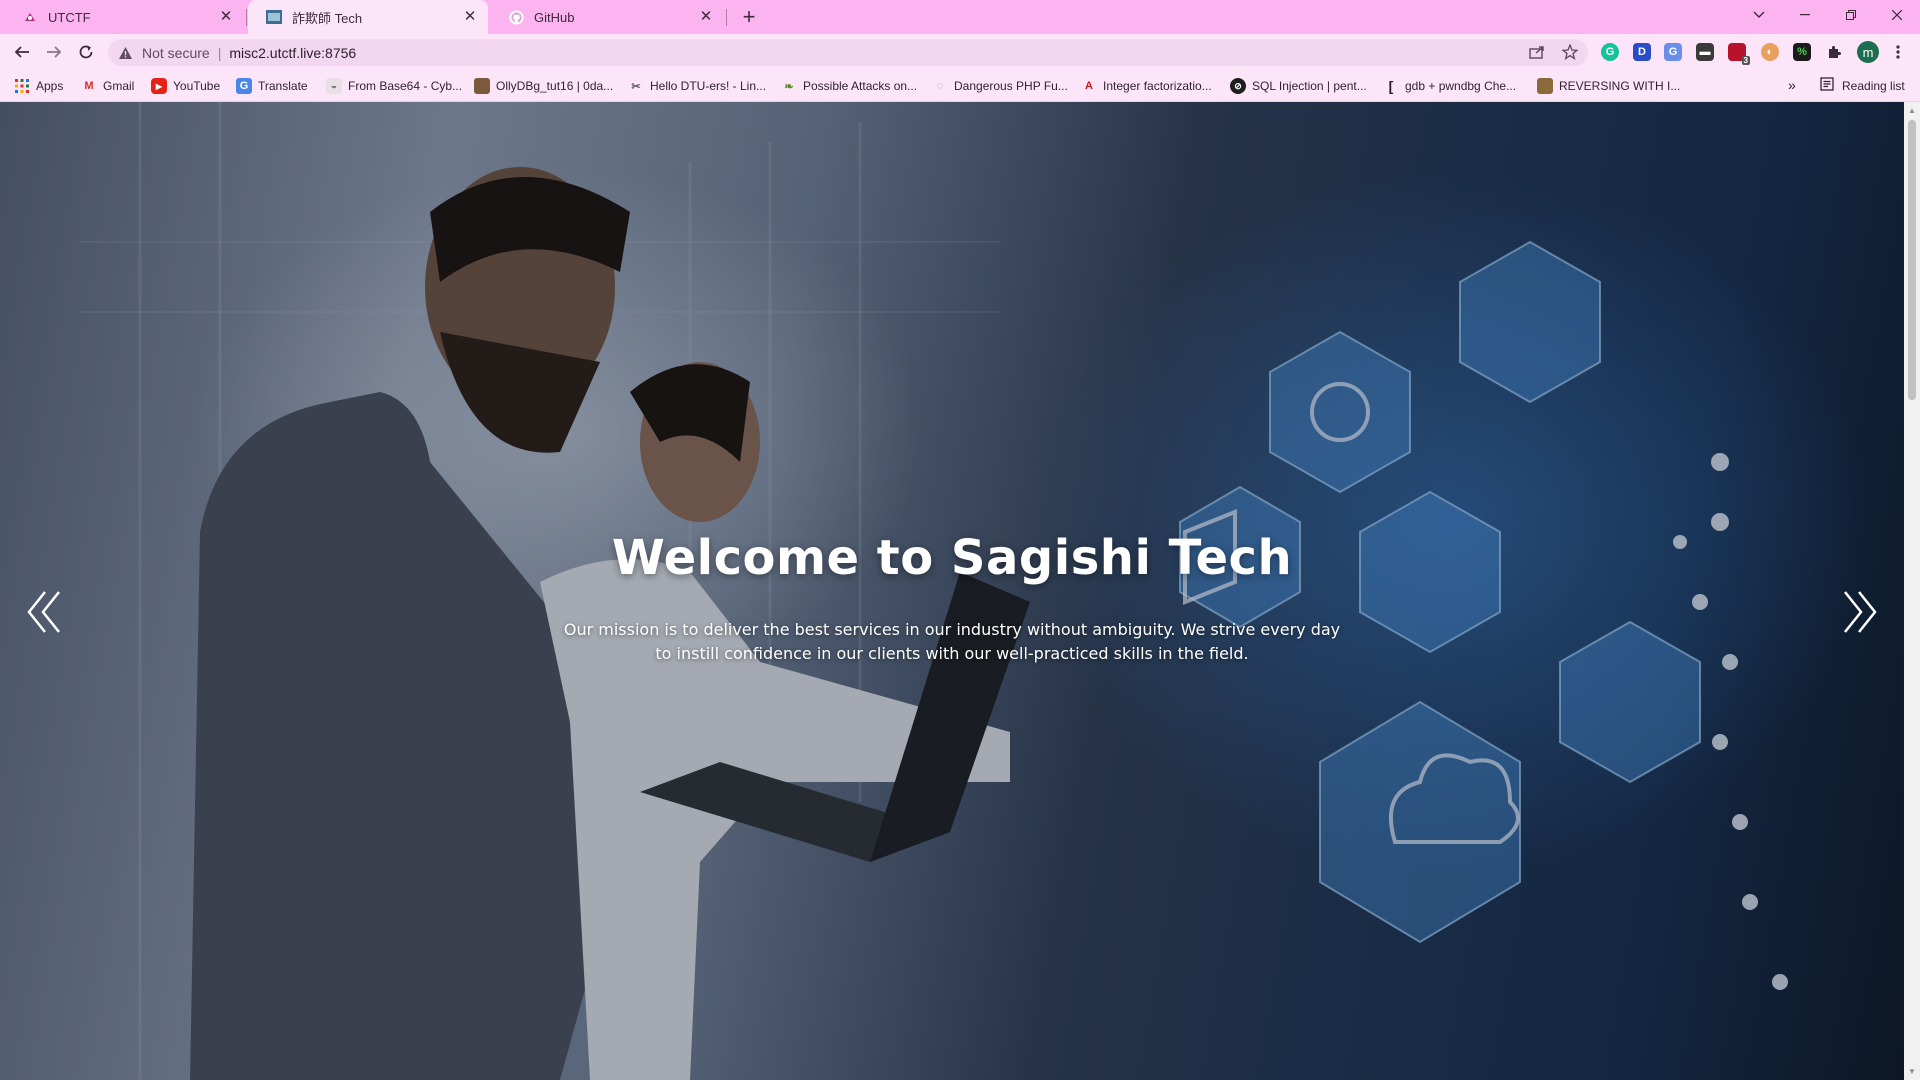  I want to click on minimize-icon, so click(1805, 15).